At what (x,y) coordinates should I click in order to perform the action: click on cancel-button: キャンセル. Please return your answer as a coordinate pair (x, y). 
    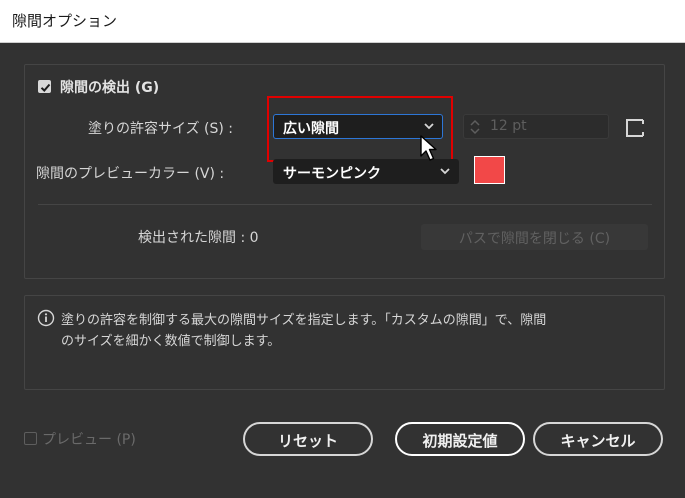
    Looking at the image, I should click on (598, 439).